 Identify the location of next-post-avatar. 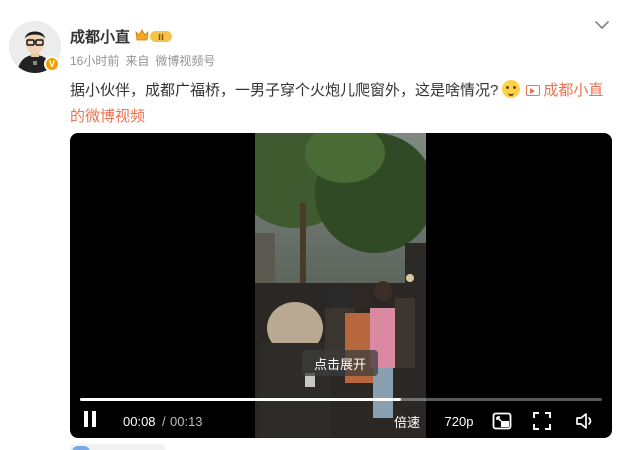
(81, 448).